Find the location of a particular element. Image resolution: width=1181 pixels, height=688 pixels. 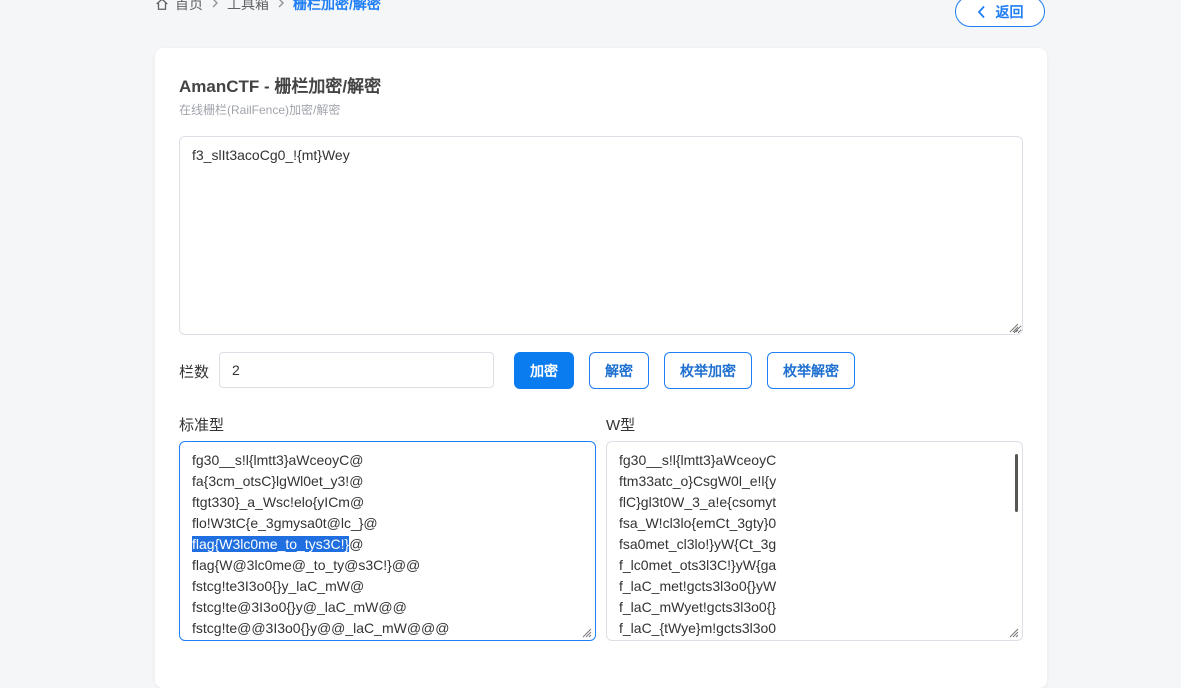

output-line: ftm33atc_o}CsgW0l_e!l{y is located at coordinates (698, 481).